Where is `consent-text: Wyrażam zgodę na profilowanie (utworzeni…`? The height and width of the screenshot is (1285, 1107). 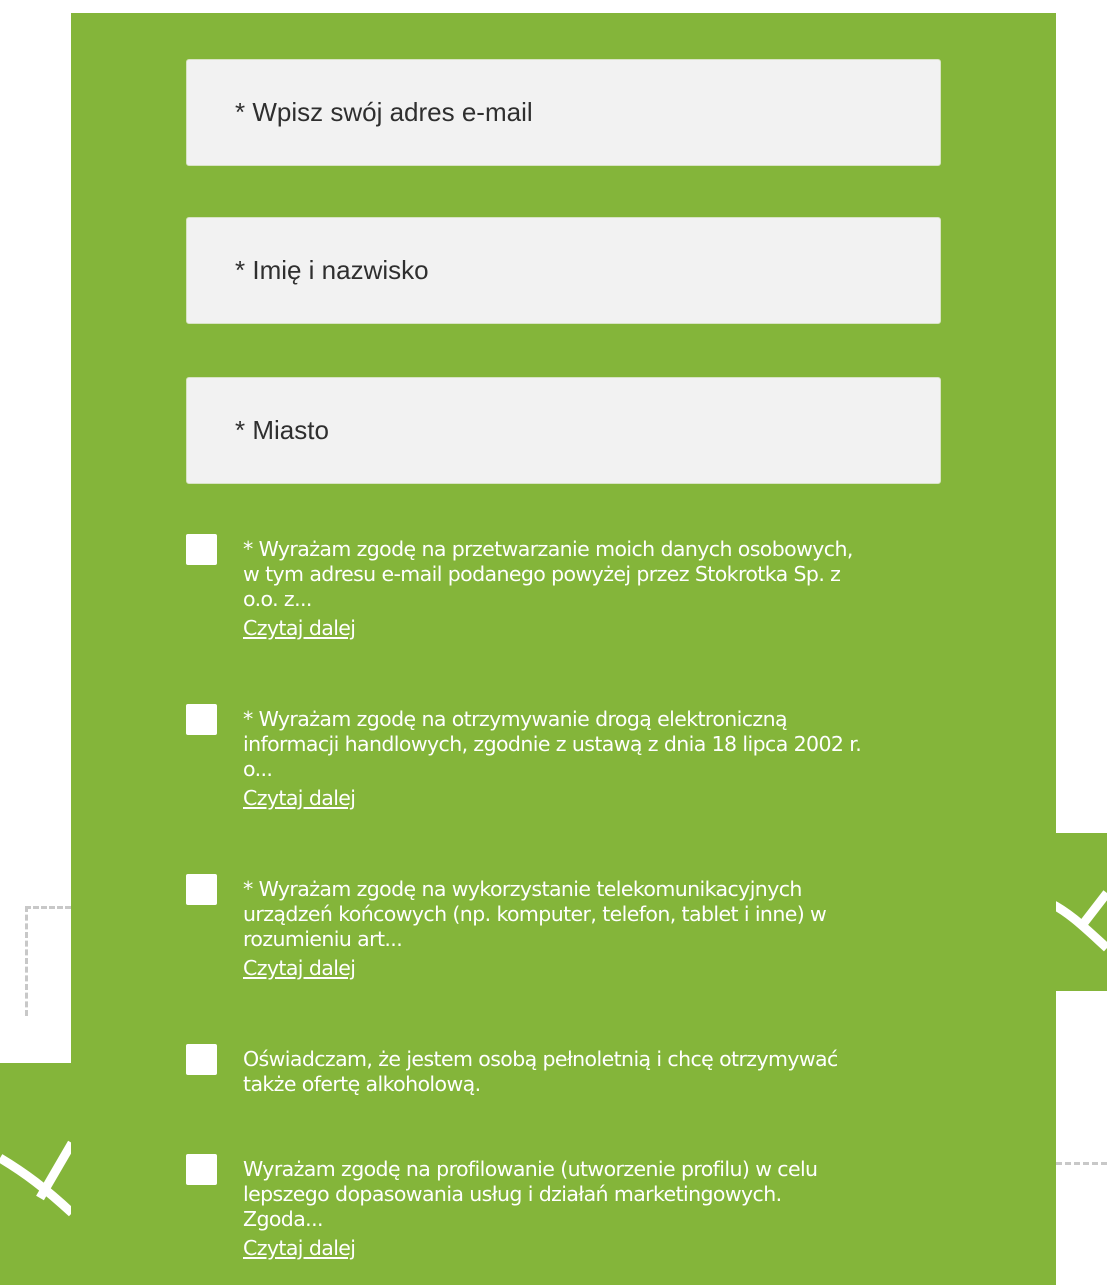
consent-text: Wyrażam zgodę na profilowanie (utworzeni… is located at coordinates (593, 1210).